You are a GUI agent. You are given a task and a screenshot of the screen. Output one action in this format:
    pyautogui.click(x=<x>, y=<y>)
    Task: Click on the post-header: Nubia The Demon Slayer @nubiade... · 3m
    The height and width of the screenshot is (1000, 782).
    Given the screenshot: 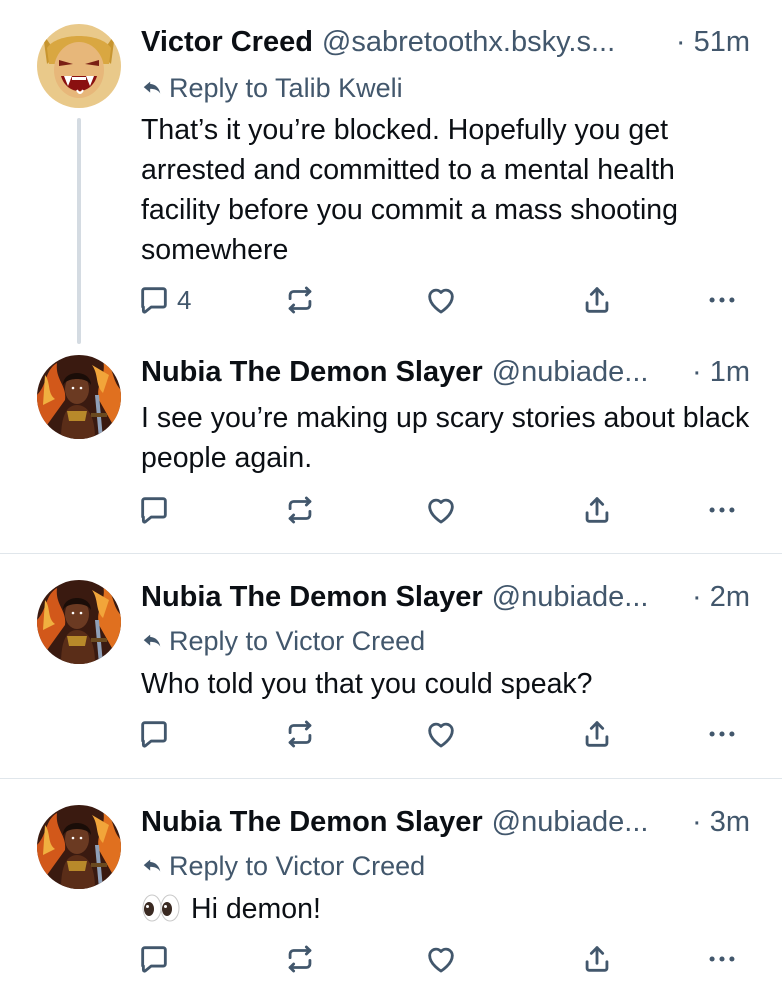 What is the action you would take?
    pyautogui.click(x=445, y=822)
    